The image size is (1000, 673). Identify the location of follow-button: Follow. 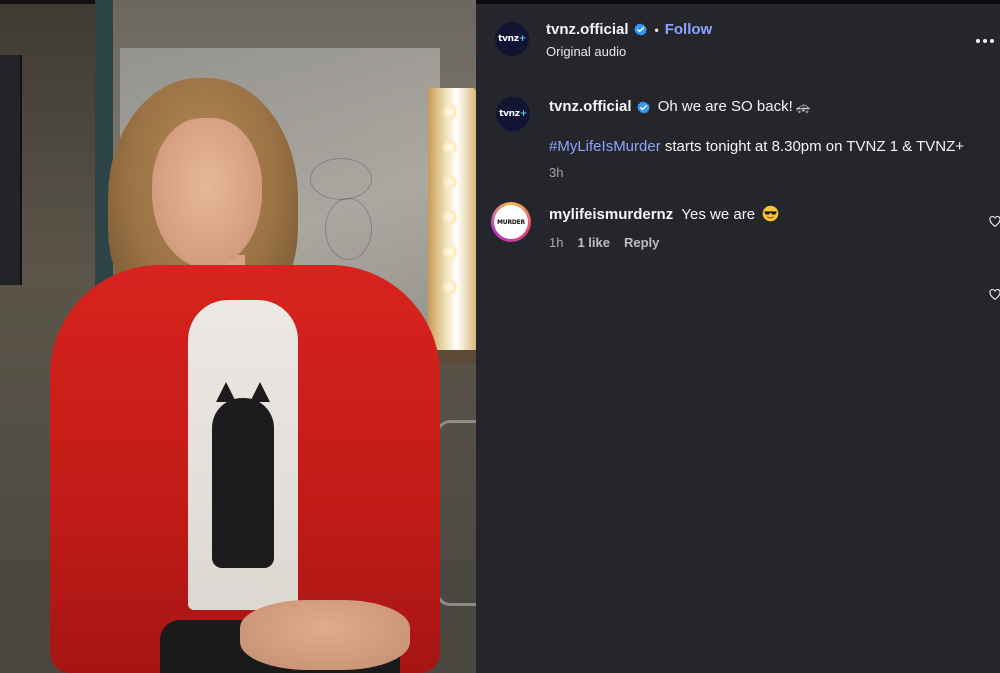
(689, 29).